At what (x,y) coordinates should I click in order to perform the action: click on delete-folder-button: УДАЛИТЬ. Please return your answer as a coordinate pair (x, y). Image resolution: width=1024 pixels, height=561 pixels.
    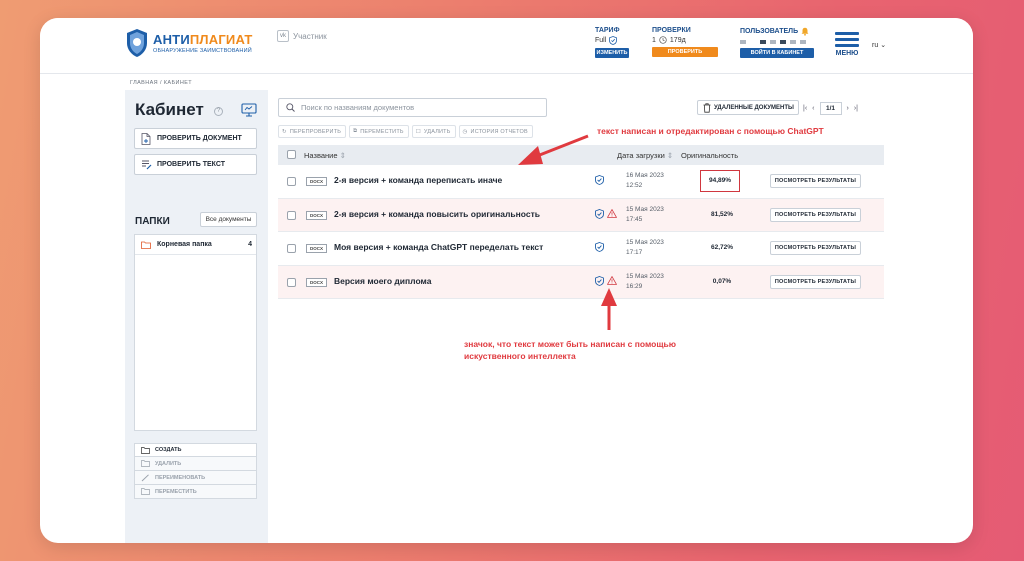
    Looking at the image, I should click on (195, 464).